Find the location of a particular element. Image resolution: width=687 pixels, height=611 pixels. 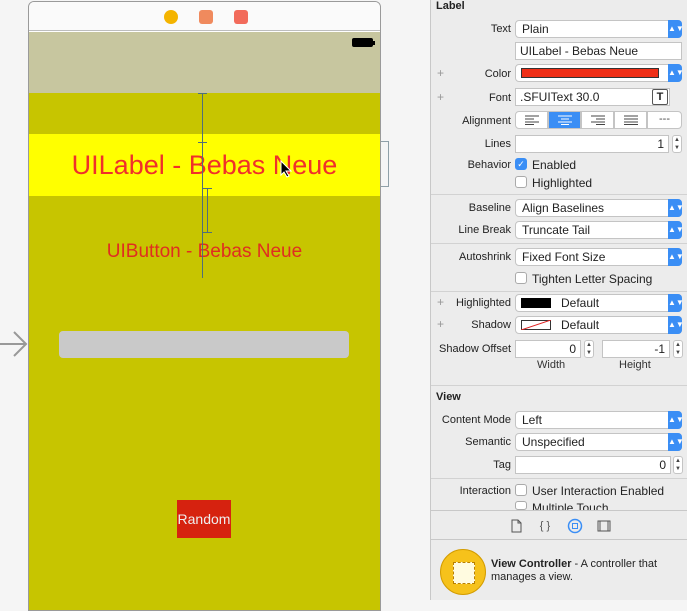

multiple-touch-checkbox is located at coordinates (521, 505).